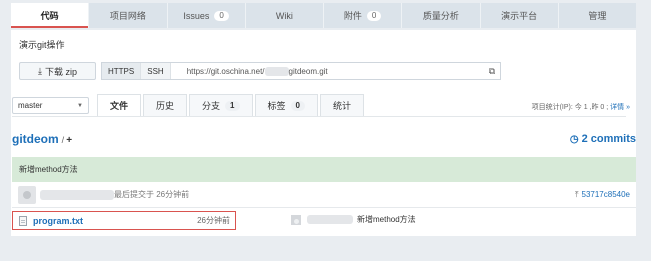  I want to click on tab-network: 项目网络, so click(128, 15).